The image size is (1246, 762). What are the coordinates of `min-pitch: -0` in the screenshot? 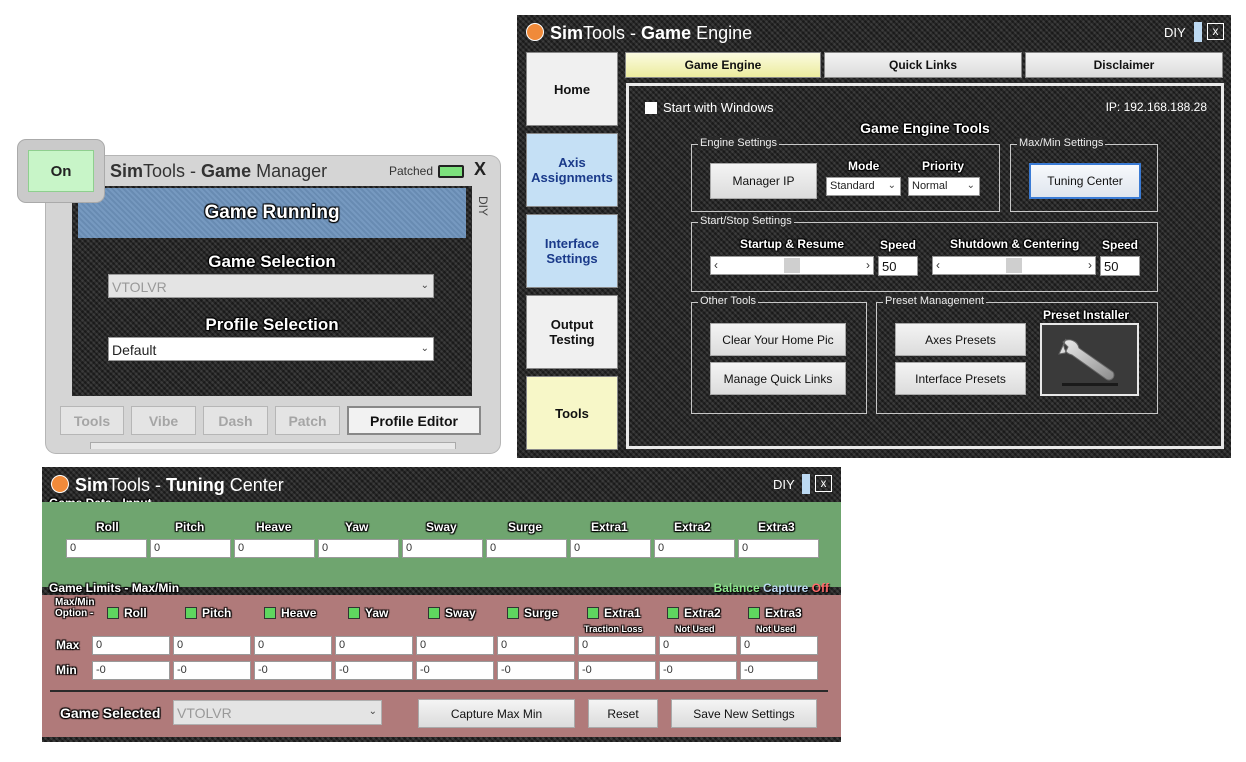 It's located at (212, 670).